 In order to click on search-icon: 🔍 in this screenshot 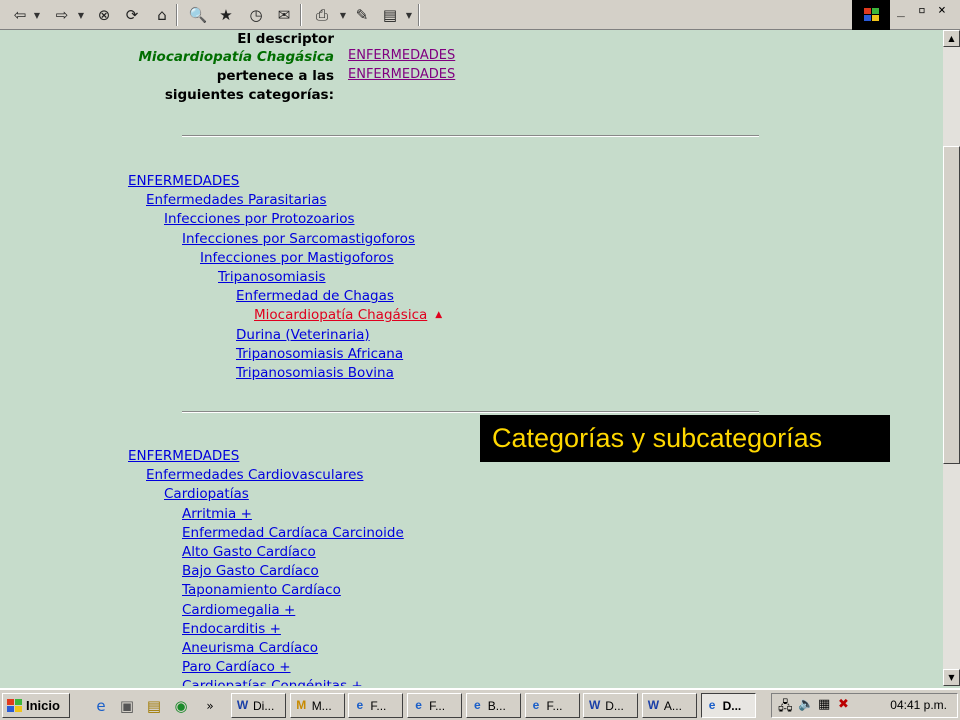, I will do `click(198, 15)`.